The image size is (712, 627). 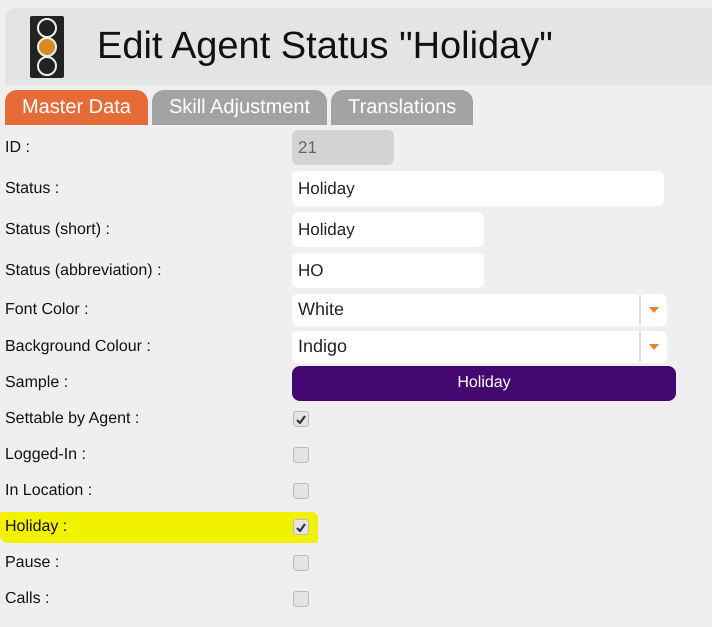 I want to click on input-field: HO, so click(x=388, y=270).